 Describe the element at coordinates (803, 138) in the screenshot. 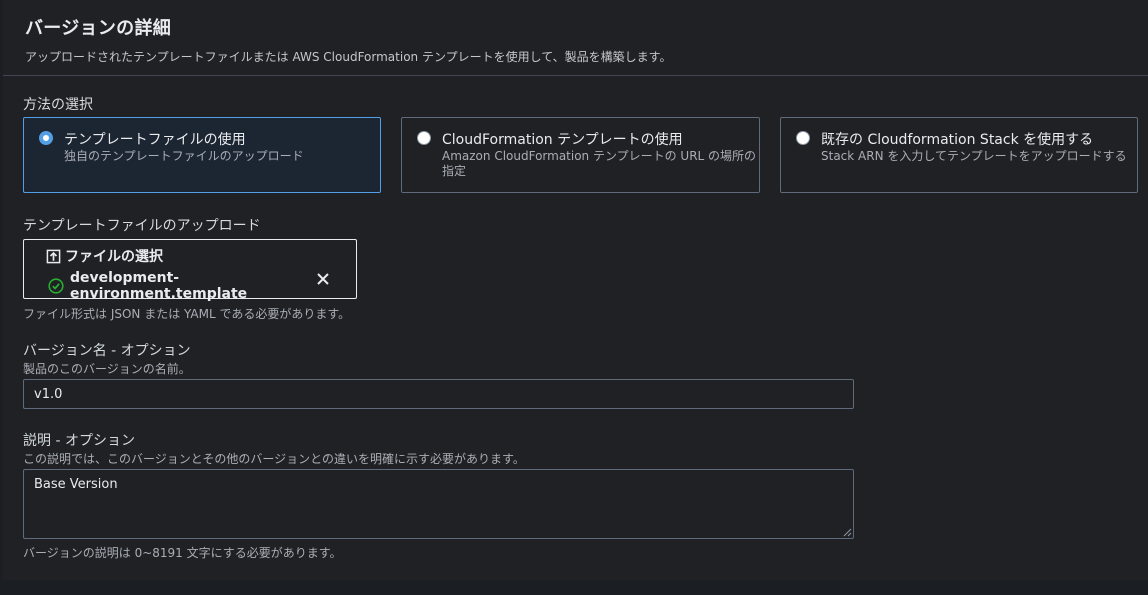

I see `radio-existing-stack` at that location.